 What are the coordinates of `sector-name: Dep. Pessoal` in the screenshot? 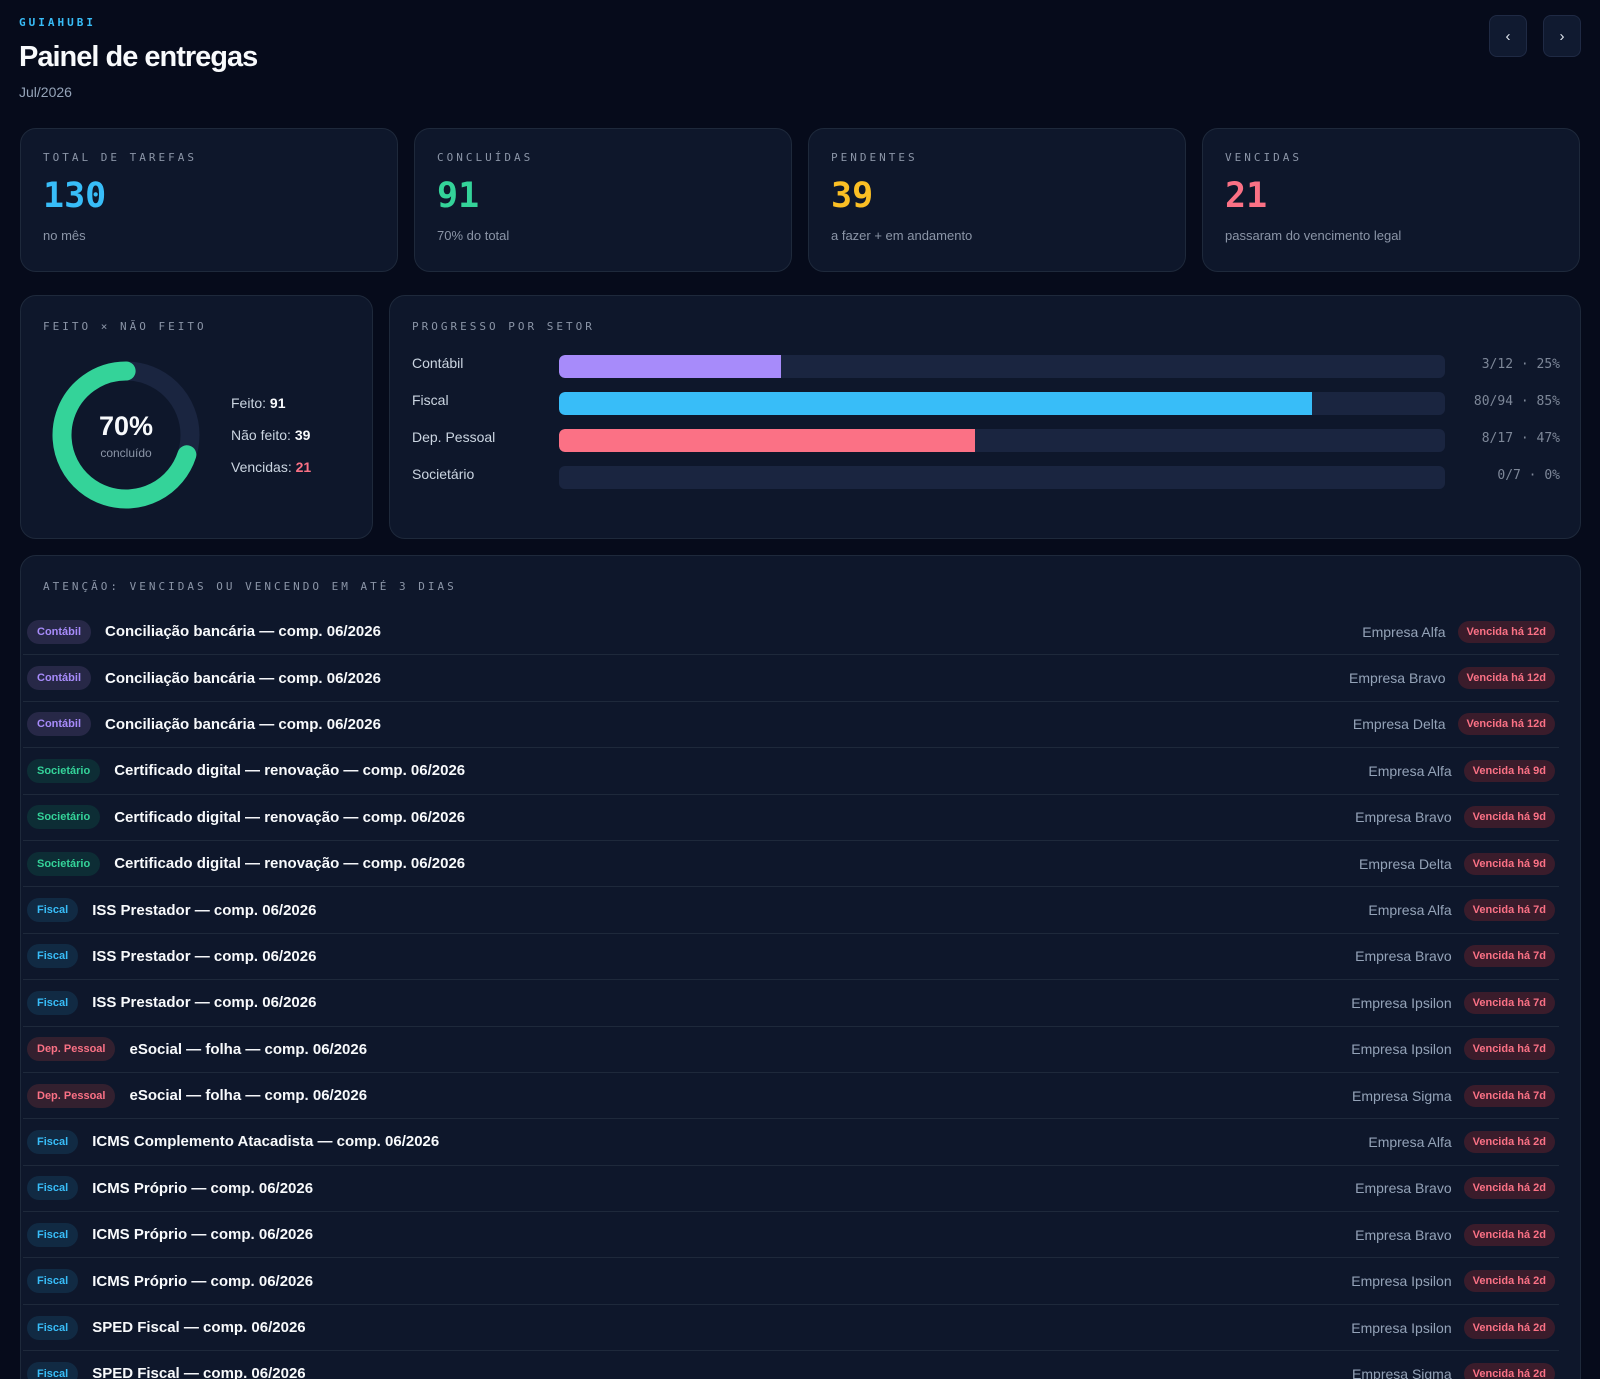 It's located at (454, 437).